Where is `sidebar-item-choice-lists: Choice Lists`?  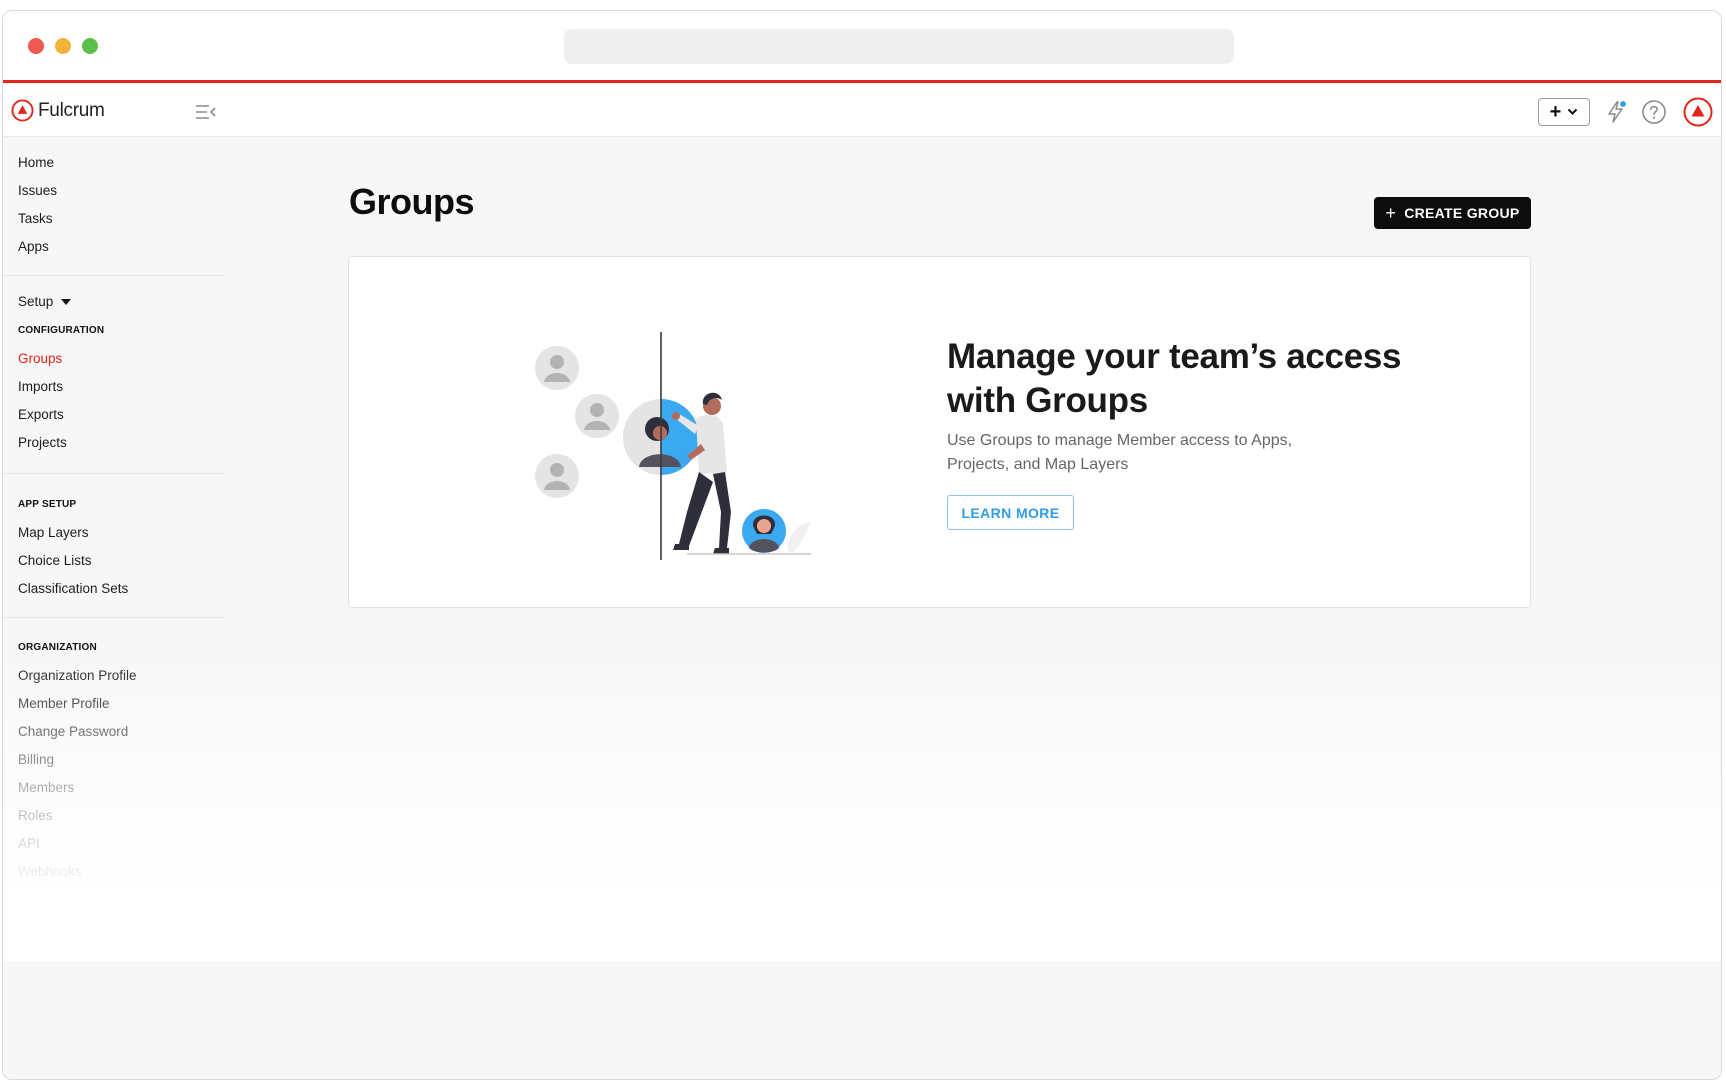
sidebar-item-choice-lists: Choice Lists is located at coordinates (55, 560).